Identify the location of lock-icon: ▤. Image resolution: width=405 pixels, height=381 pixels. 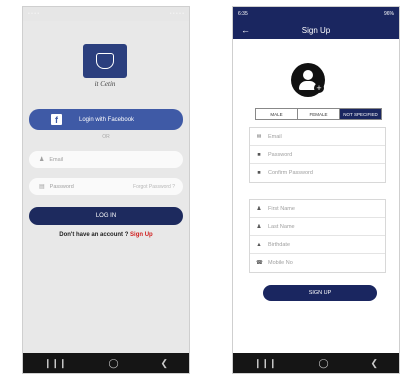
(42, 187).